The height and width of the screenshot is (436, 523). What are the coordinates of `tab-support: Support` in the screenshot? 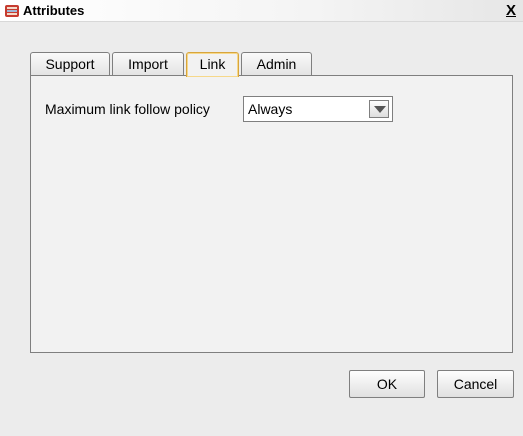 It's located at (70, 64).